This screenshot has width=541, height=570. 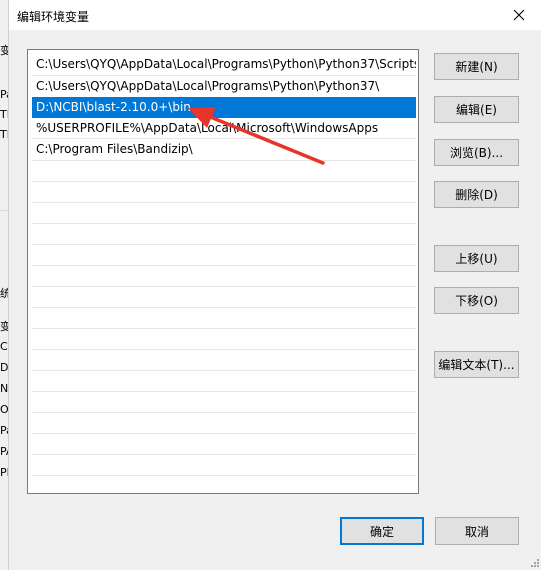 I want to click on list-item: C:\Program Files\Bandizip\, so click(x=224, y=149).